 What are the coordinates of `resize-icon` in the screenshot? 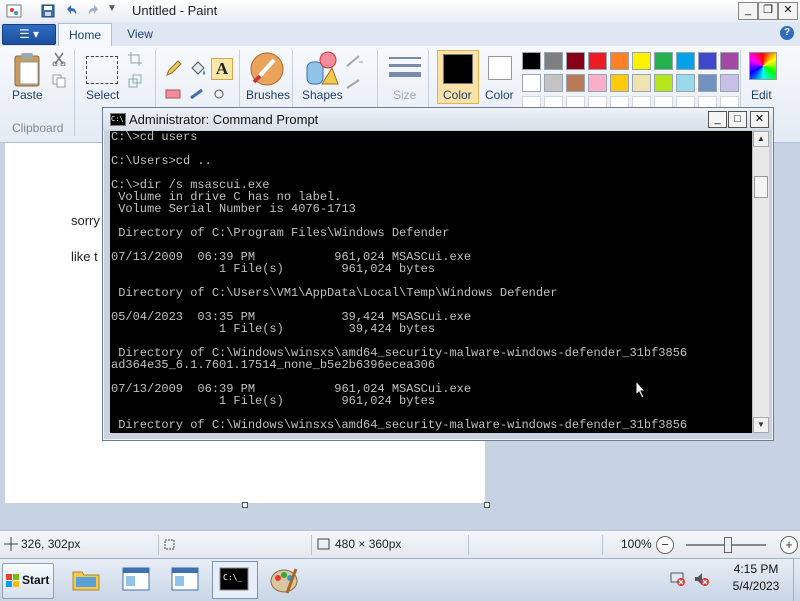 It's located at (135, 82).